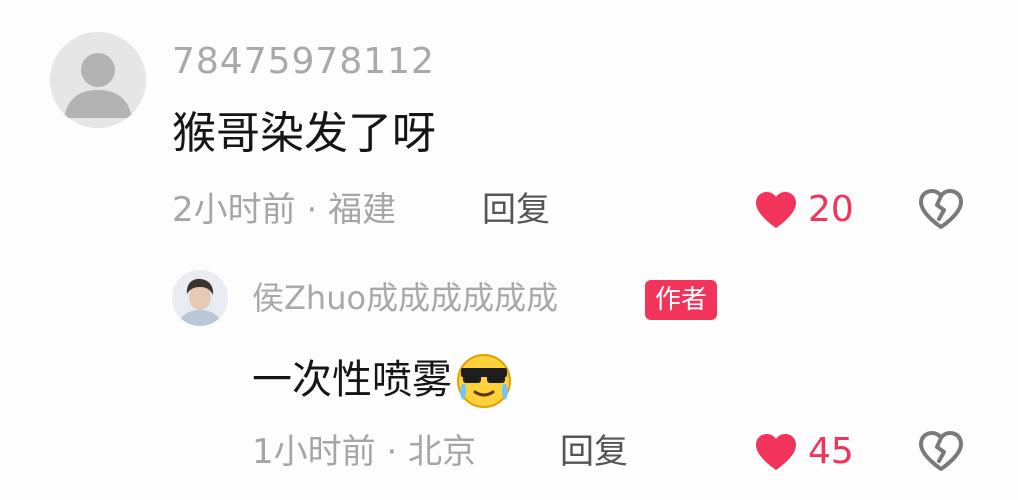 This screenshot has height=500, width=1018. What do you see at coordinates (352, 380) in the screenshot?
I see `reply-text: 一次性喷雾` at bounding box center [352, 380].